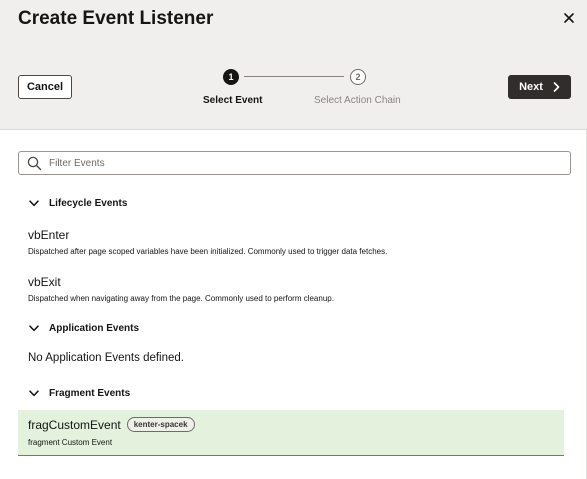  I want to click on section-application-events: Application Events, so click(84, 328).